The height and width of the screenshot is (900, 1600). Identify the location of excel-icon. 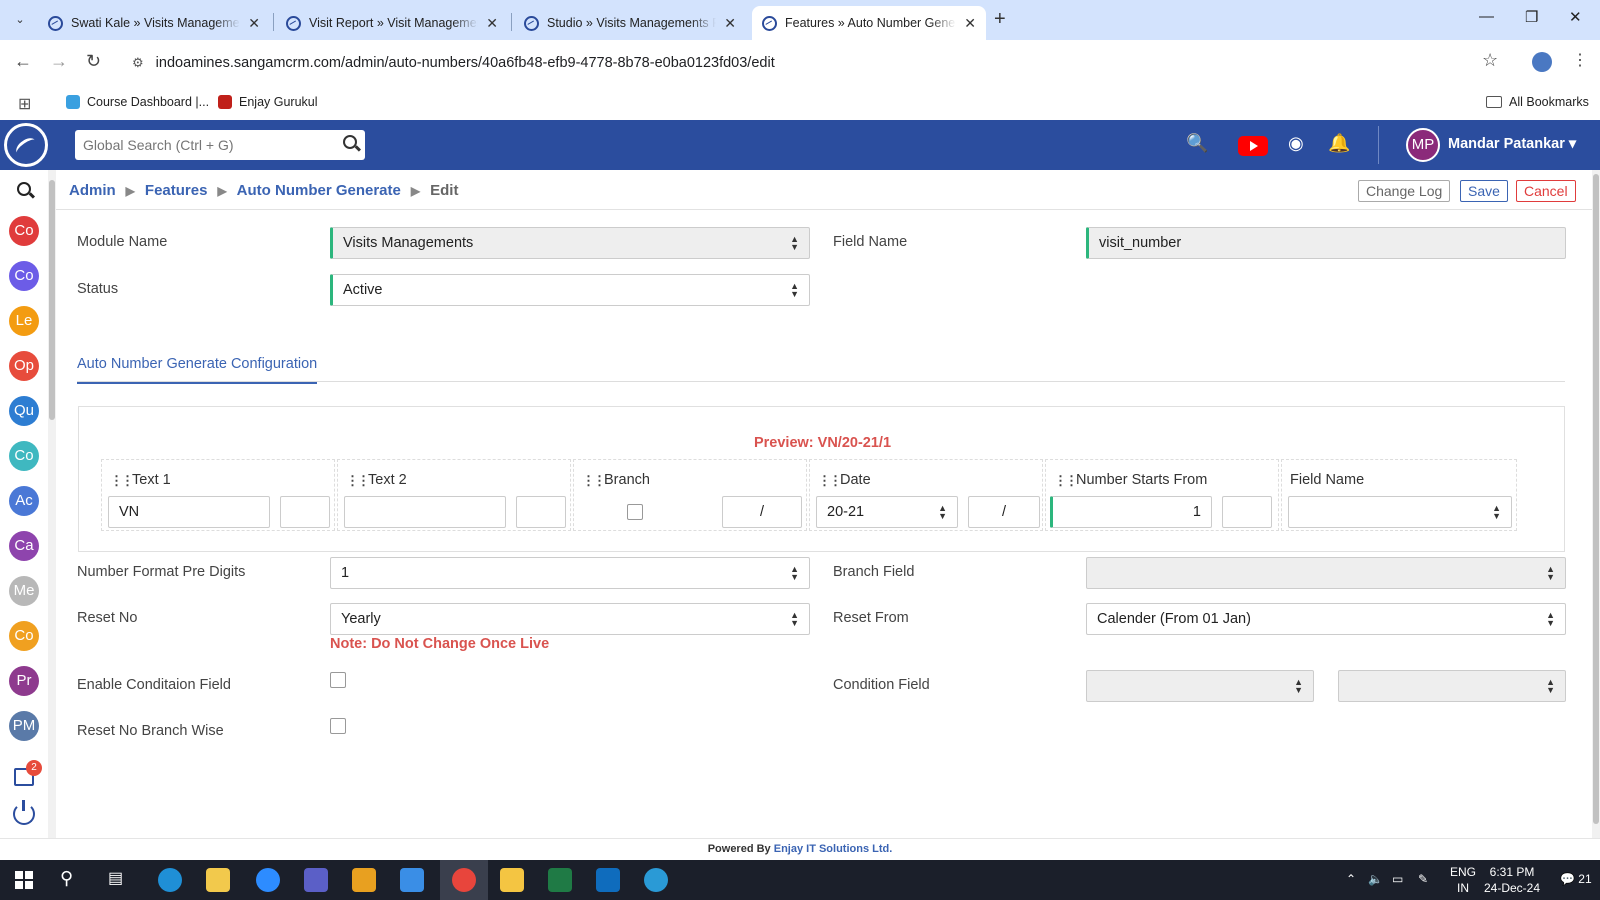
(560, 880).